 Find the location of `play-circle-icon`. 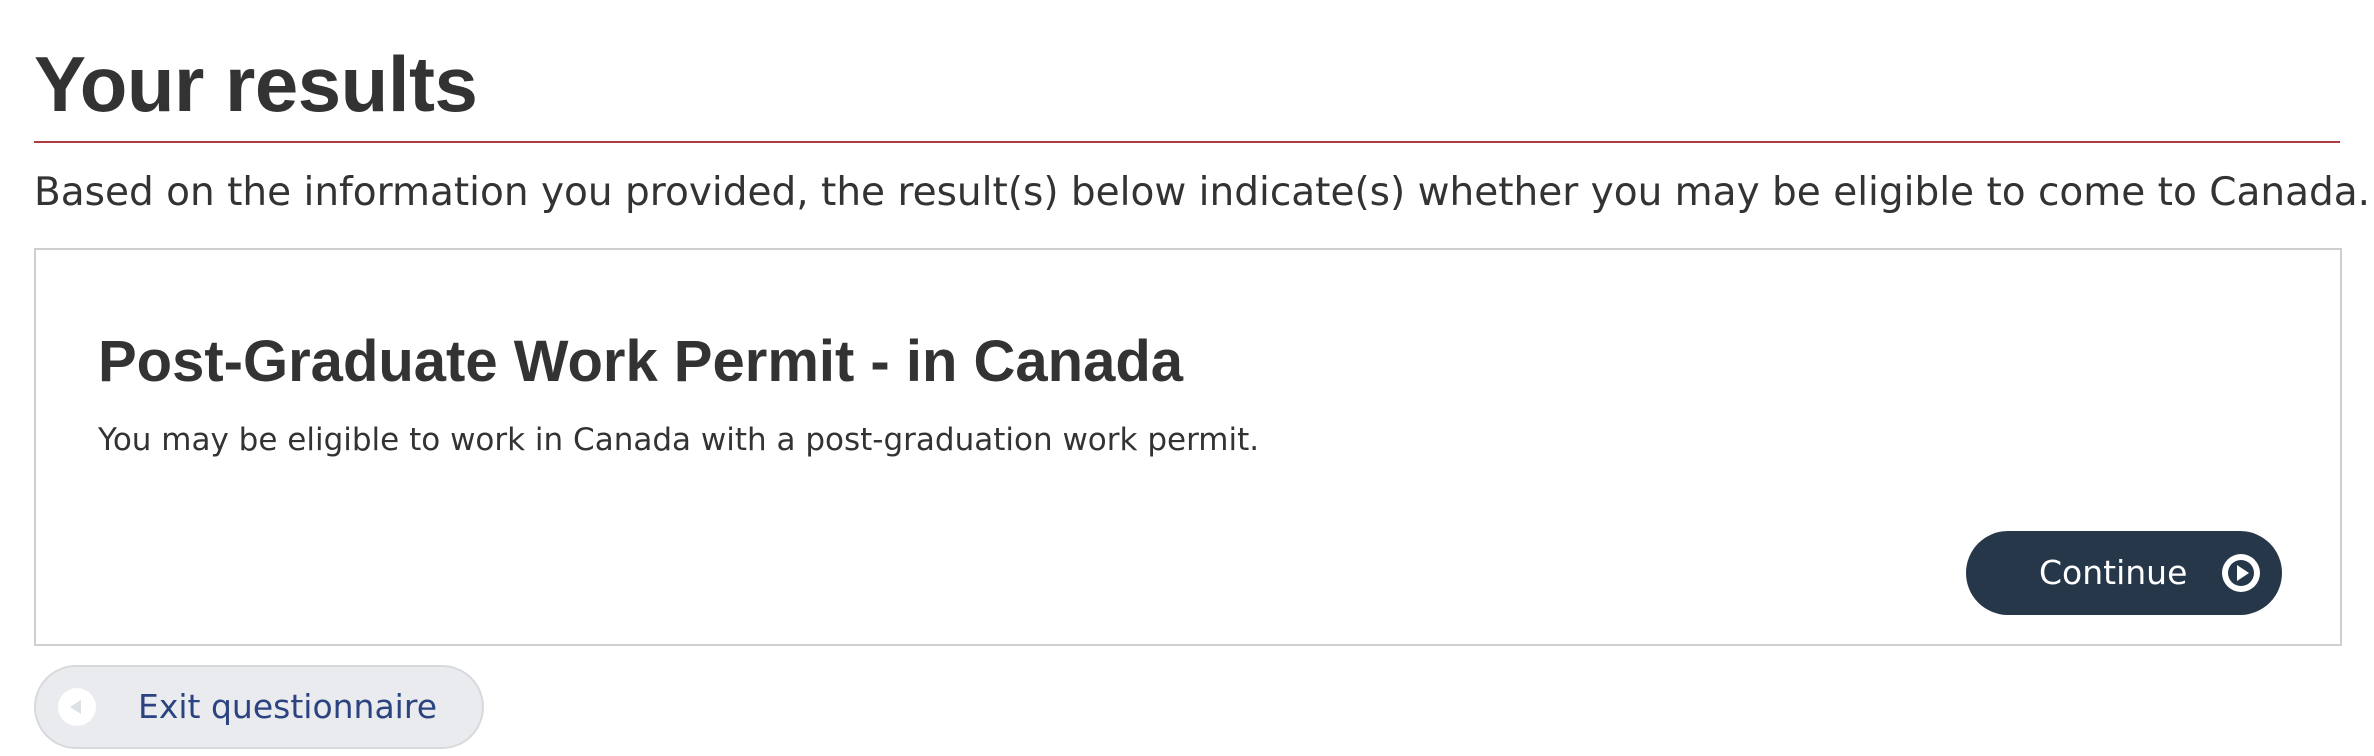

play-circle-icon is located at coordinates (2241, 573).